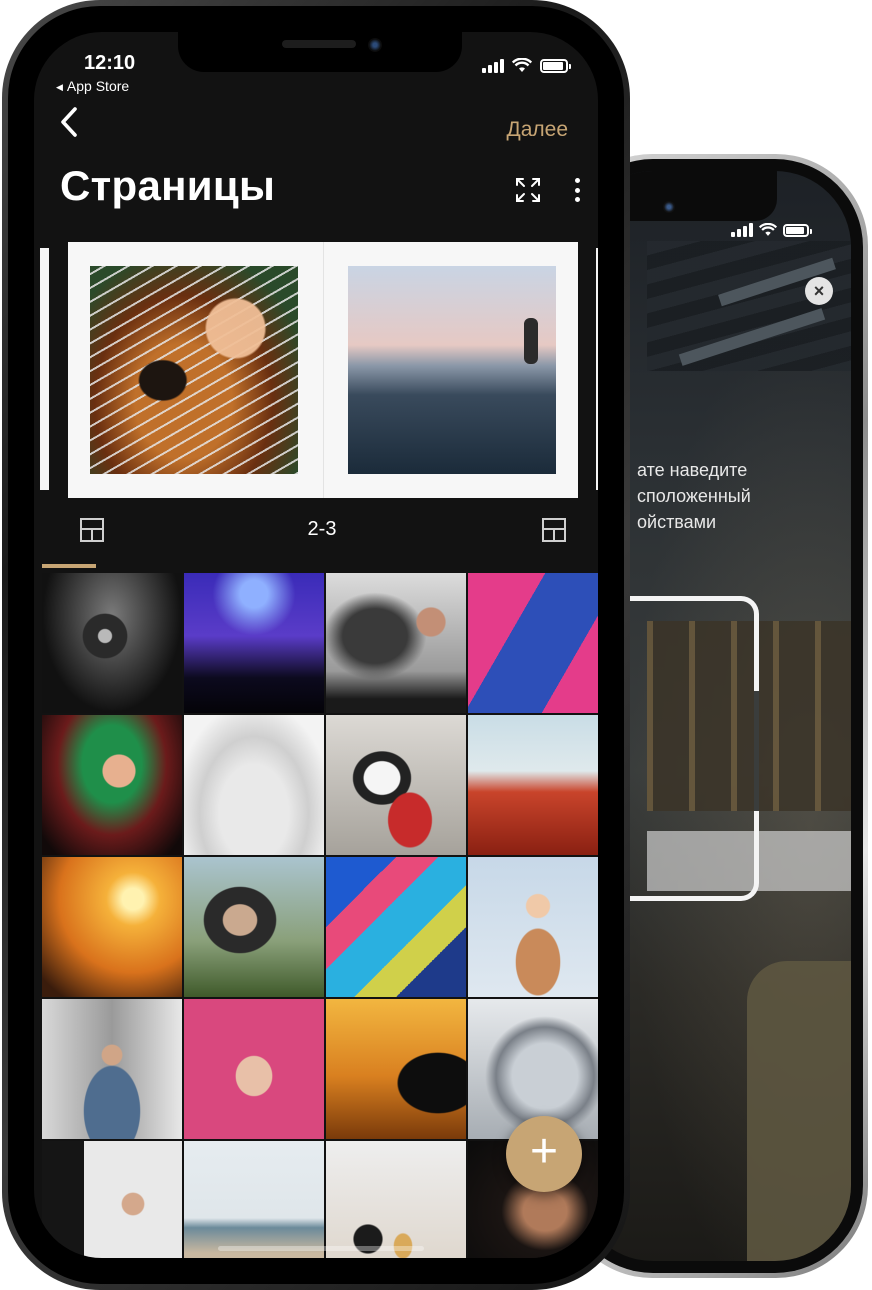 The height and width of the screenshot is (1290, 872). Describe the element at coordinates (254, 785) in the screenshot. I see `gallery-photo-child-with-laptop-sofa` at that location.